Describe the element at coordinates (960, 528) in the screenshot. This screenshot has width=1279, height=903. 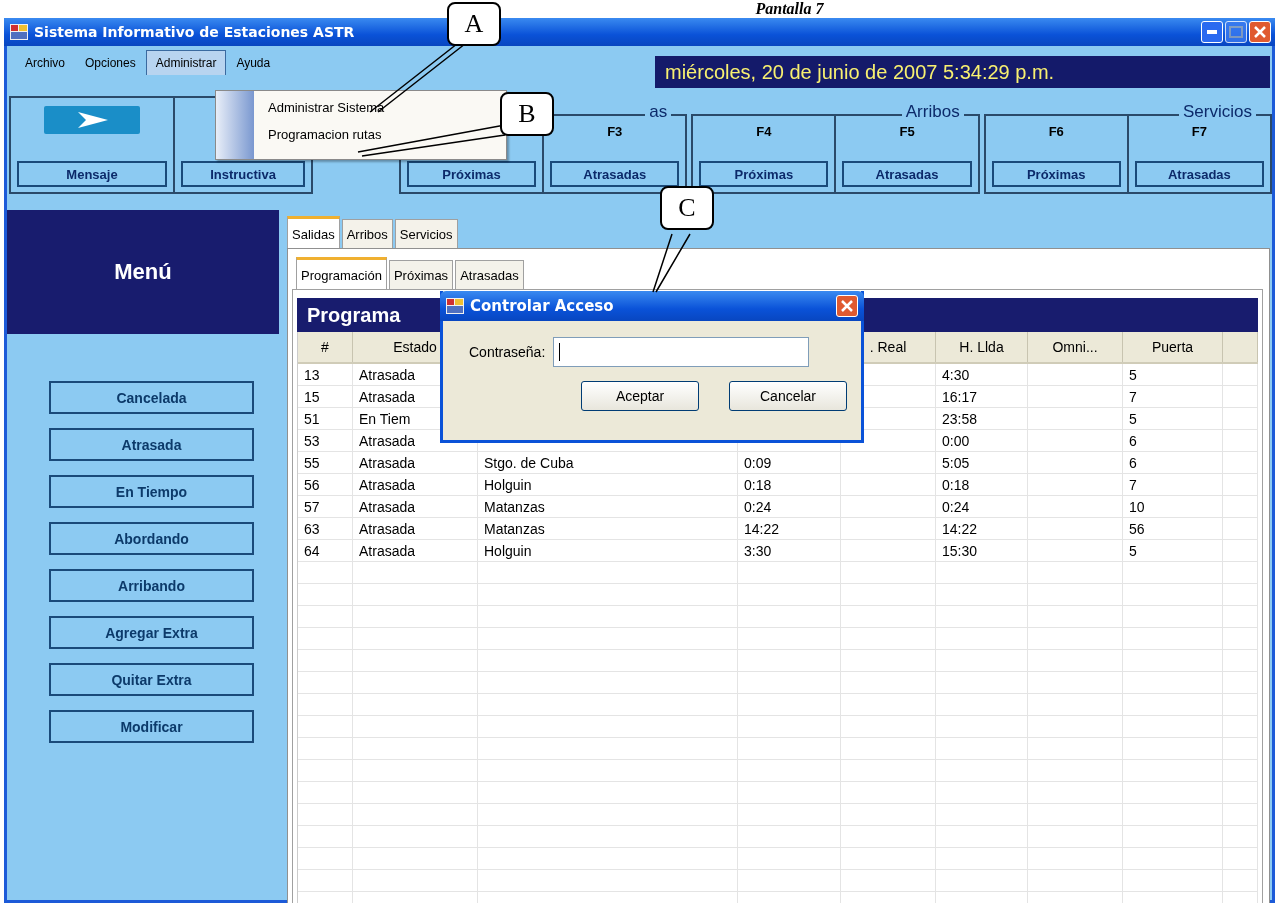
I see `table-cell: 14:22` at that location.